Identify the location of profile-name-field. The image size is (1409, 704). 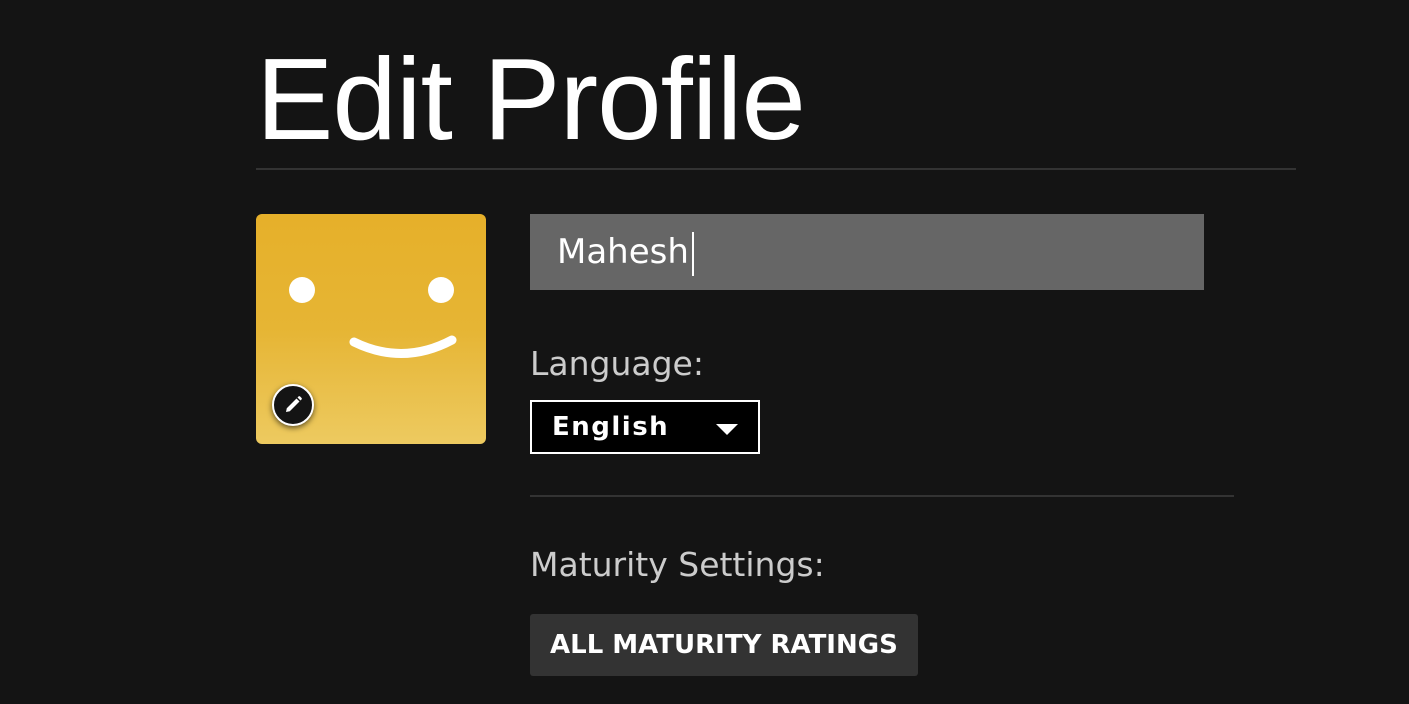
(867, 252).